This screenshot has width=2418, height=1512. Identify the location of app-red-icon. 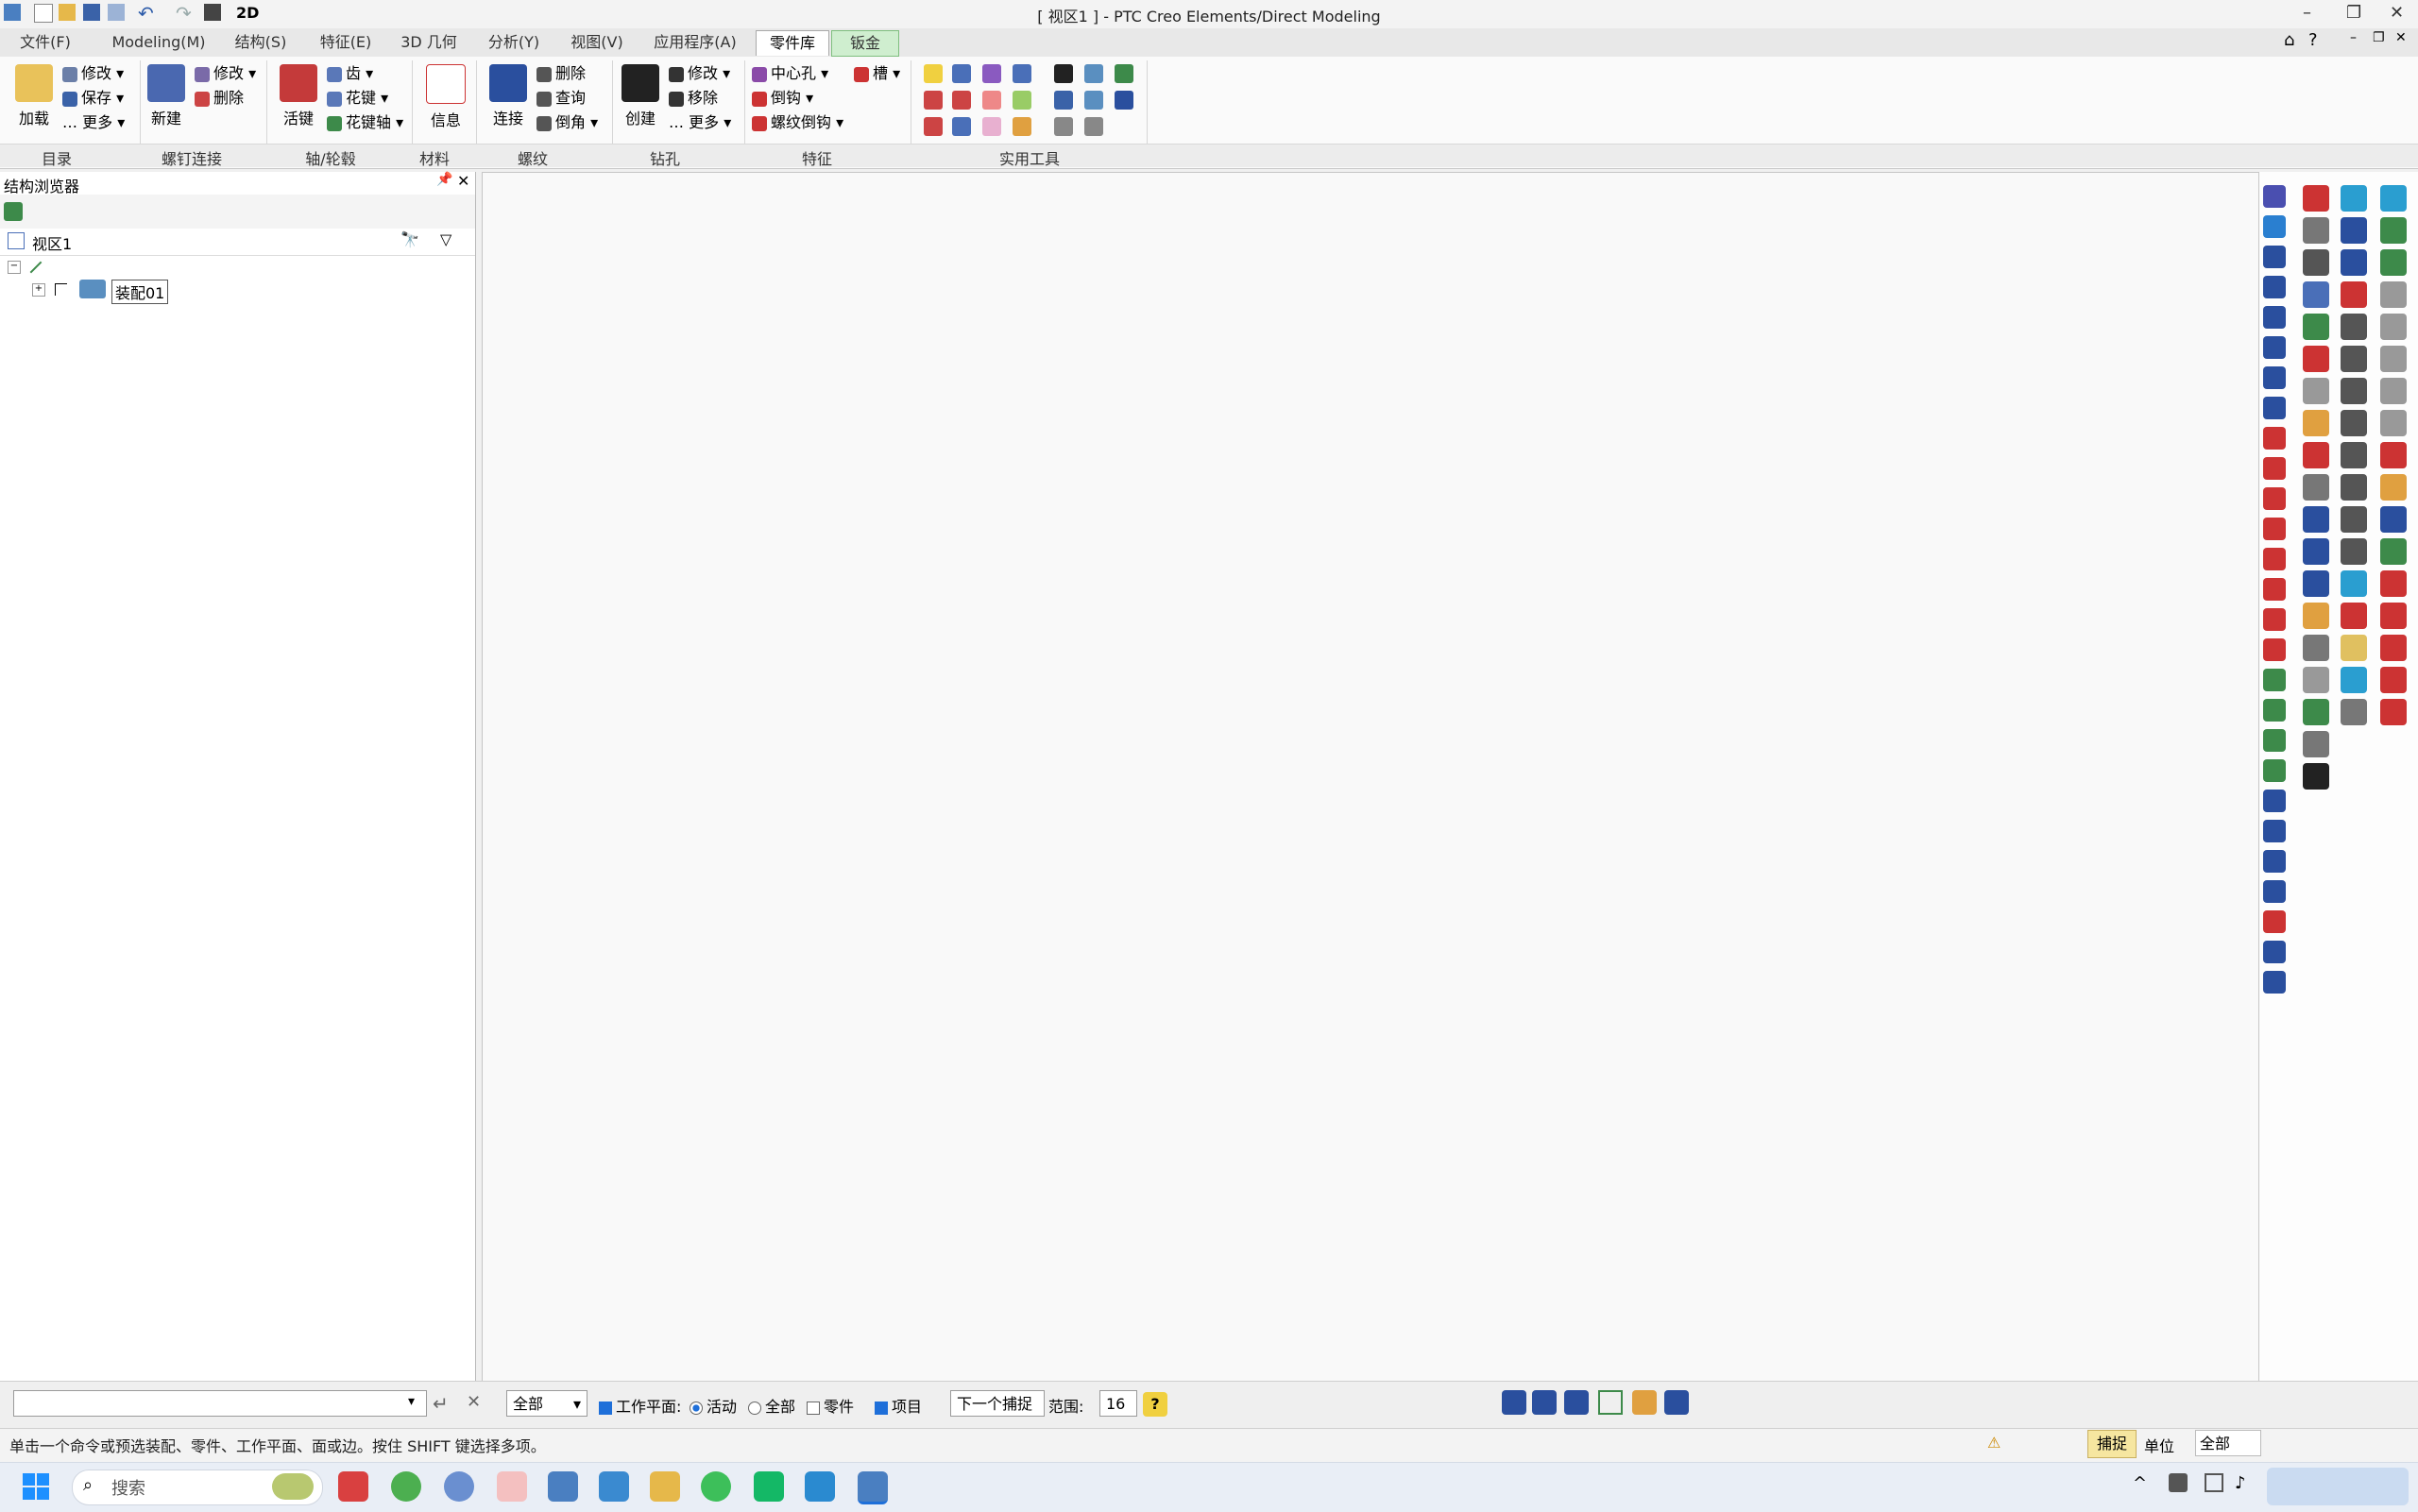
(353, 1487).